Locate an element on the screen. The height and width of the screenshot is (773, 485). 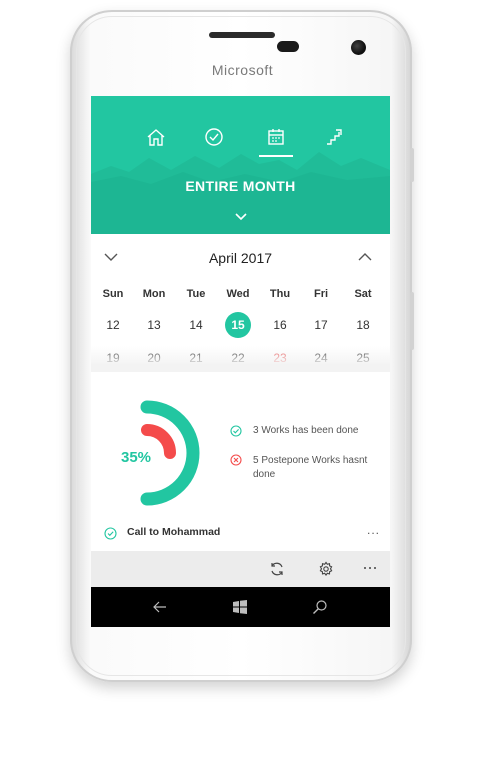
calendar-day: 13 is located at coordinates (154, 325).